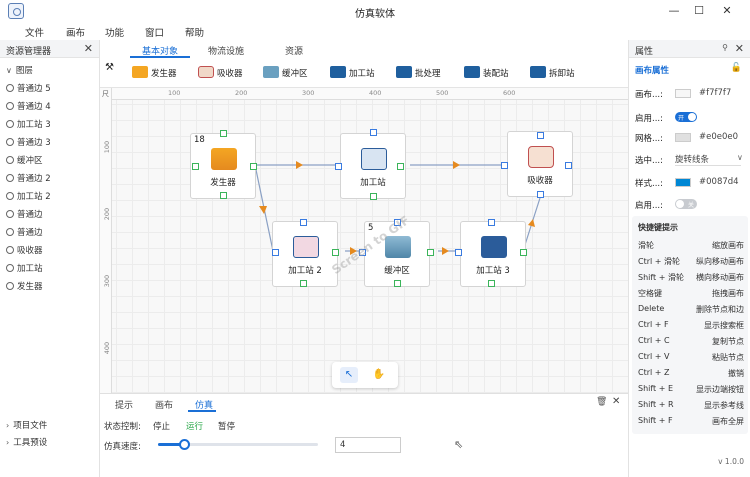 This screenshot has height=477, width=750. What do you see at coordinates (681, 118) in the screenshot?
I see `toggle-text: 开` at bounding box center [681, 118].